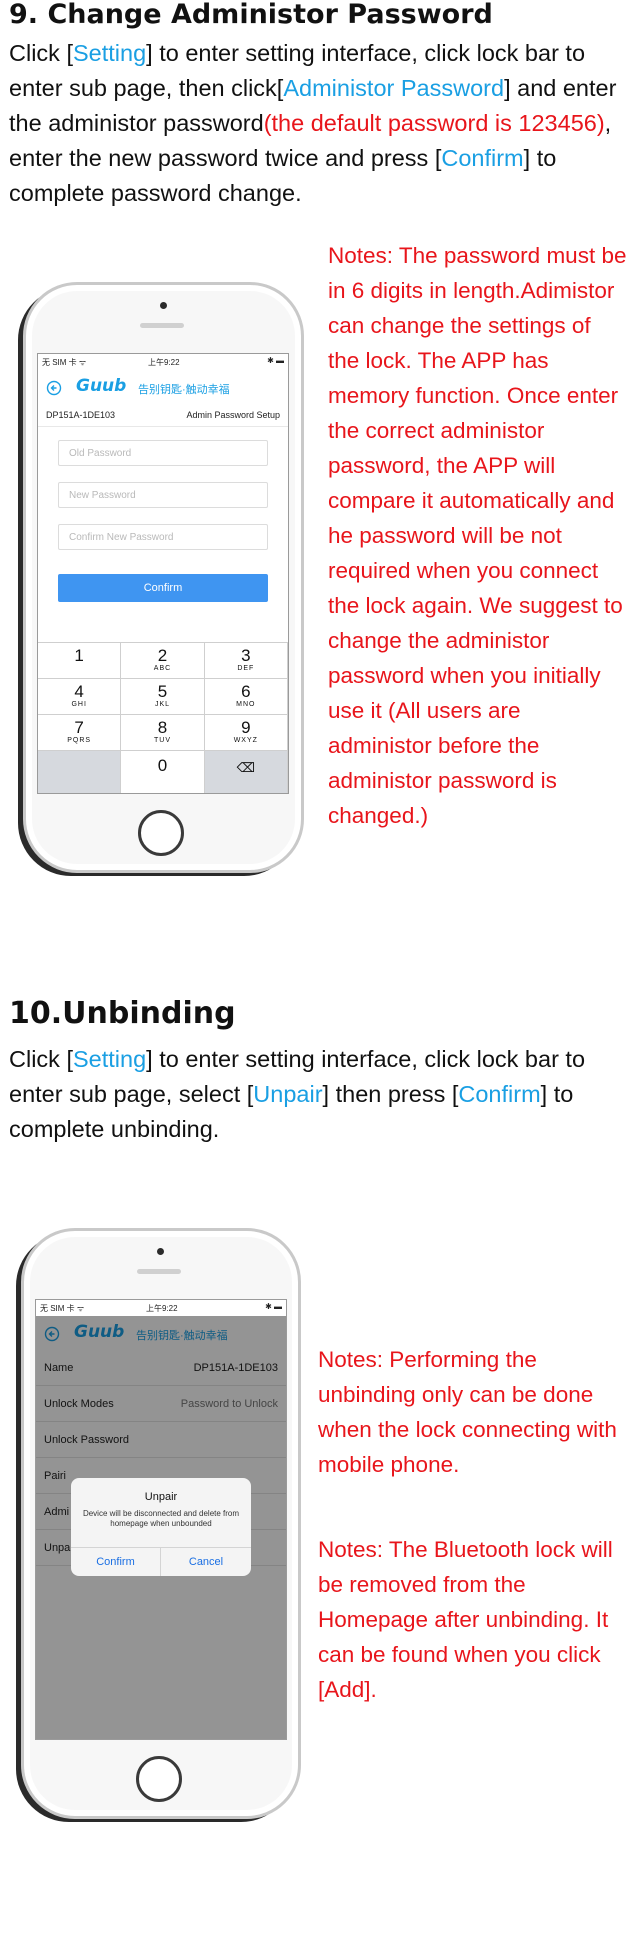 The width and height of the screenshot is (638, 1933). I want to click on keypad-key-8: 8 TUV, so click(163, 733).